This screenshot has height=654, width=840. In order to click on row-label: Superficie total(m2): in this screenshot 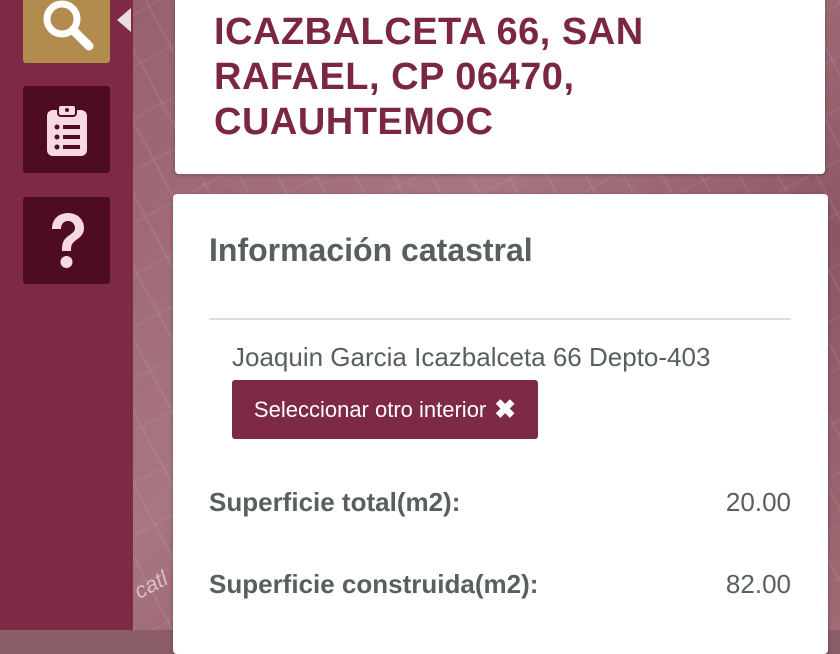, I will do `click(335, 502)`.